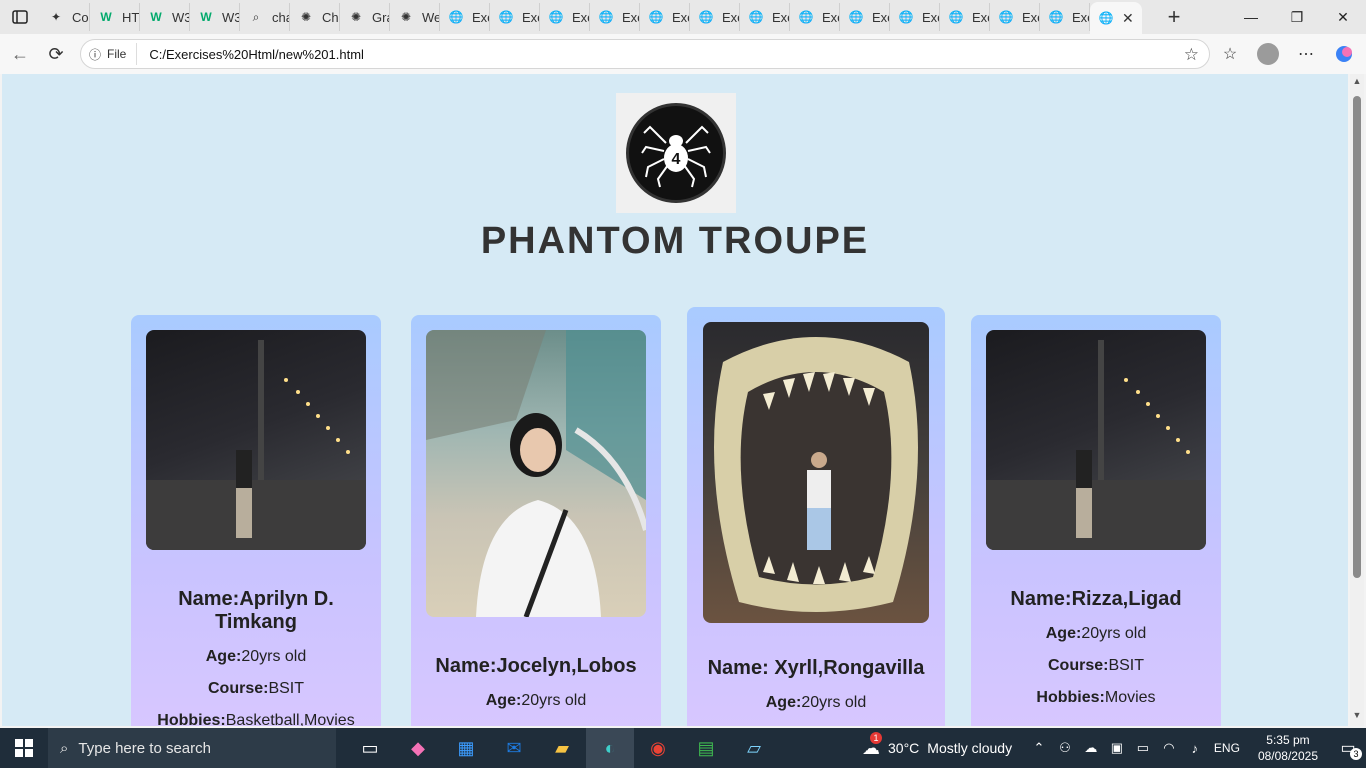 The image size is (1366, 768). I want to click on site-info-button: ⓘ File, so click(109, 54).